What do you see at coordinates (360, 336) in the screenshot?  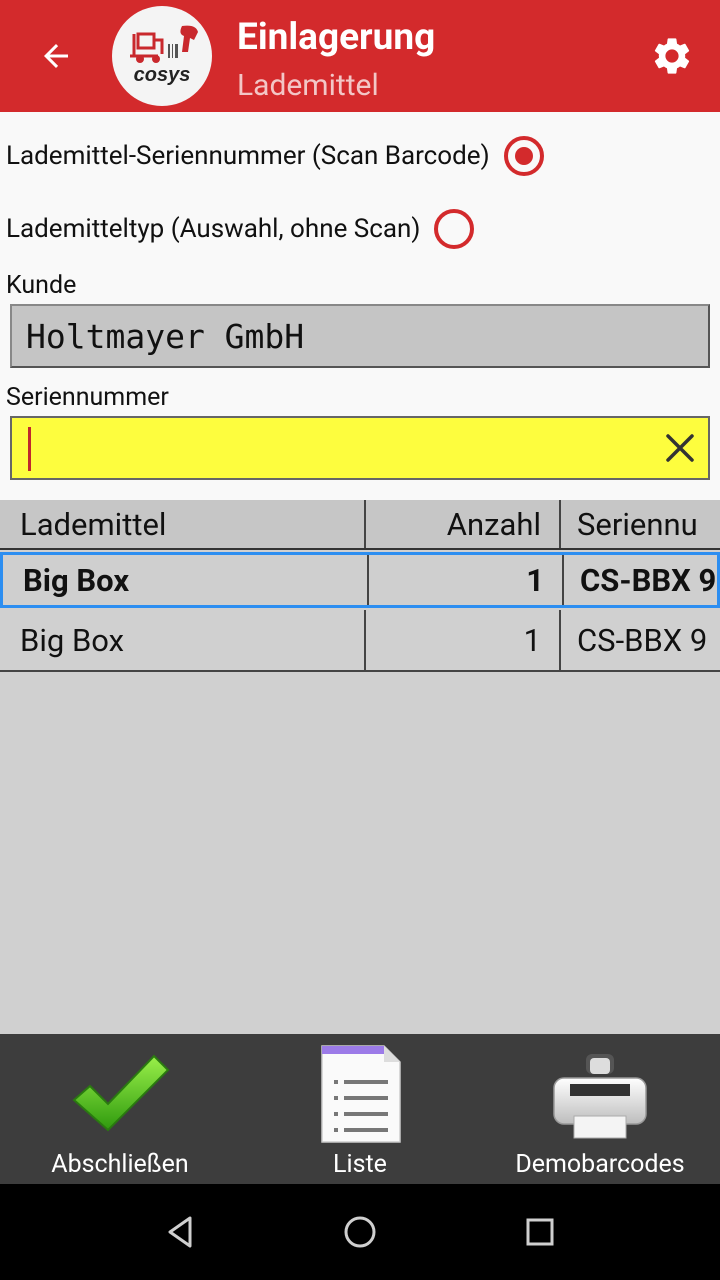 I see `kunde-field: Holtmayer GmbH` at bounding box center [360, 336].